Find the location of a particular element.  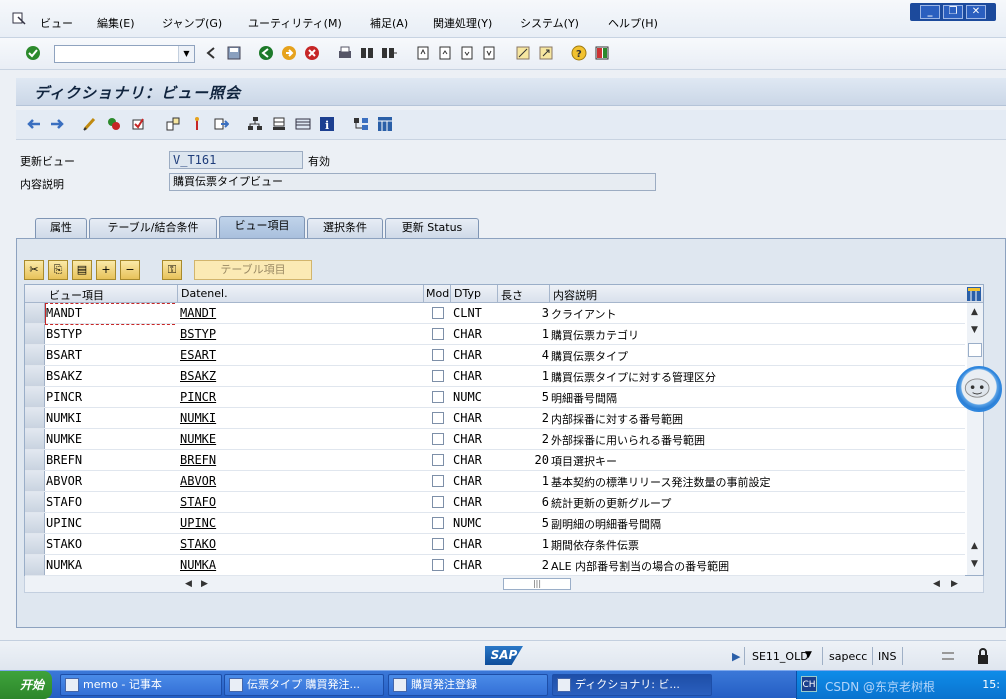

where-used-icon is located at coordinates (173, 124).